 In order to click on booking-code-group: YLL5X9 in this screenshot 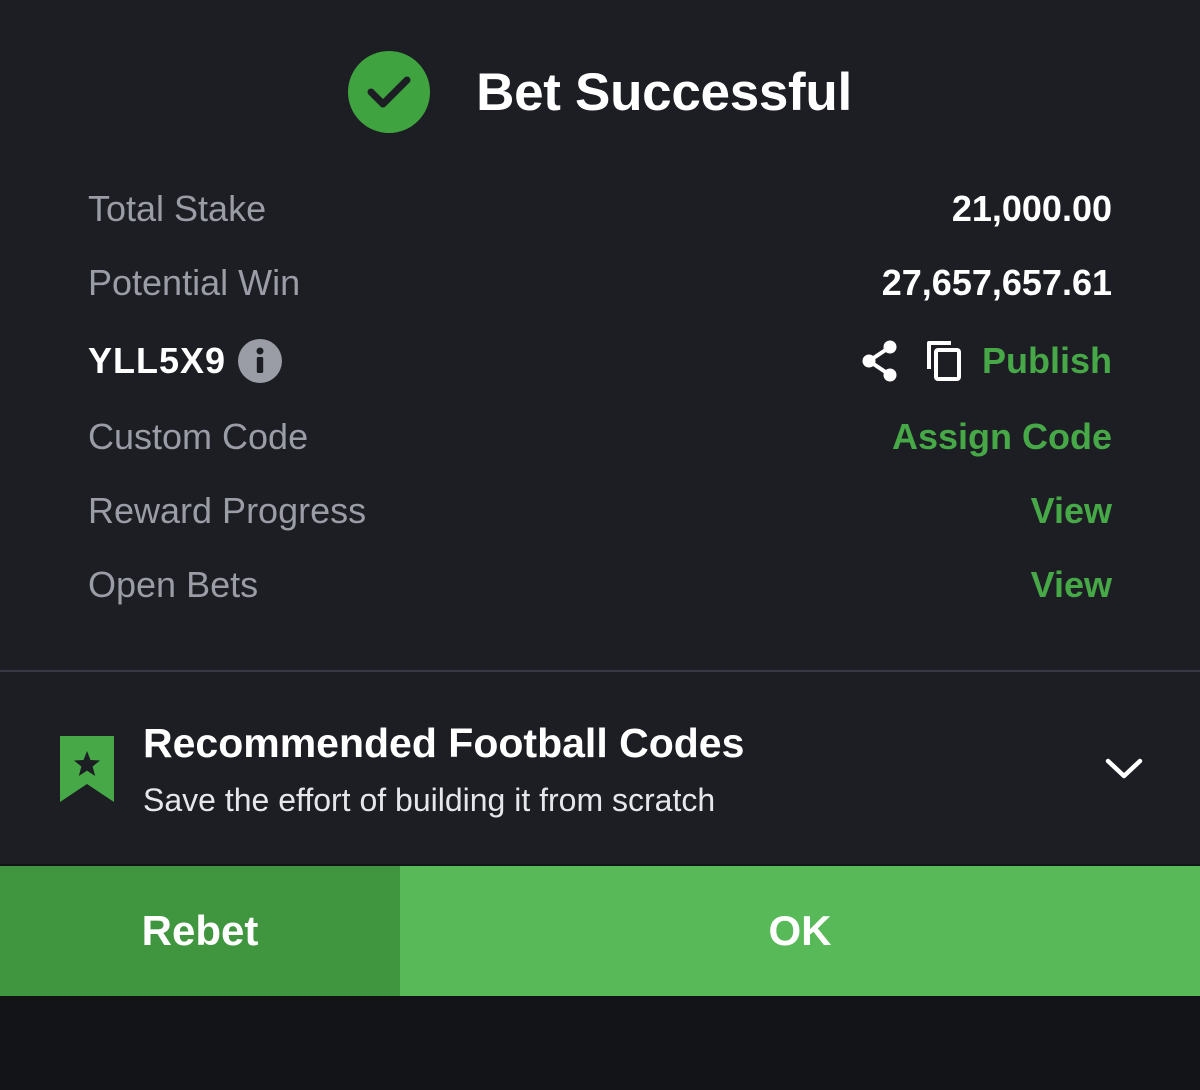, I will do `click(185, 361)`.